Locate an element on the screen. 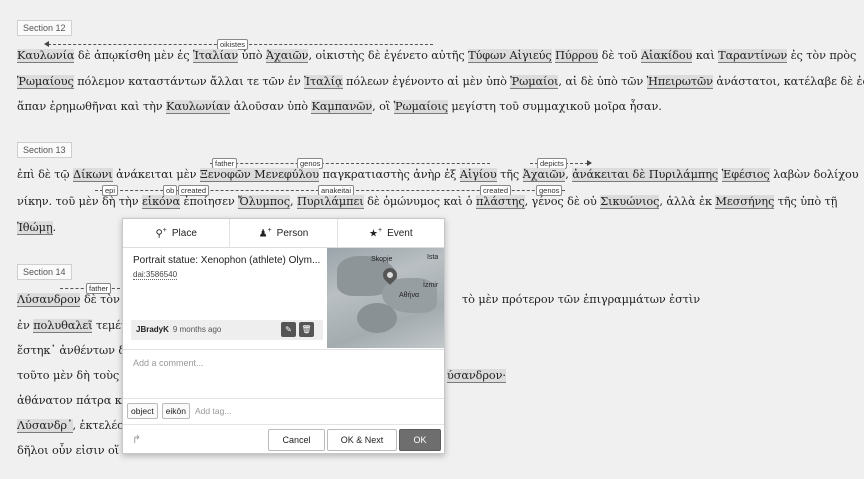  map-label: İzmir is located at coordinates (431, 285).